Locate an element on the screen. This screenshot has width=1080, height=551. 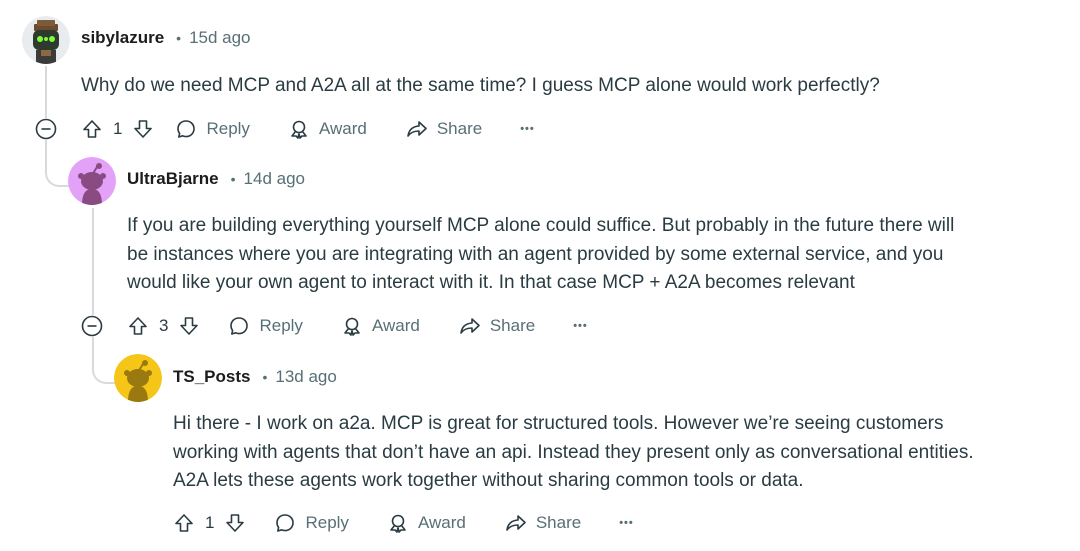
snoo-avatar-icon is located at coordinates (138, 378).